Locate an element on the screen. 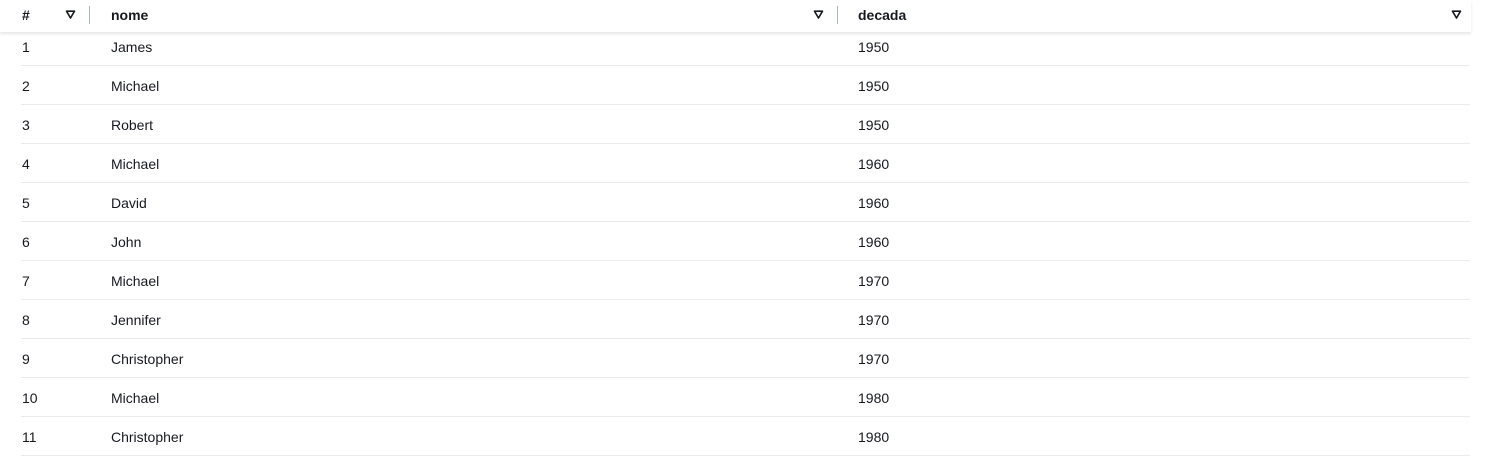  column-header-label: # is located at coordinates (26, 15).